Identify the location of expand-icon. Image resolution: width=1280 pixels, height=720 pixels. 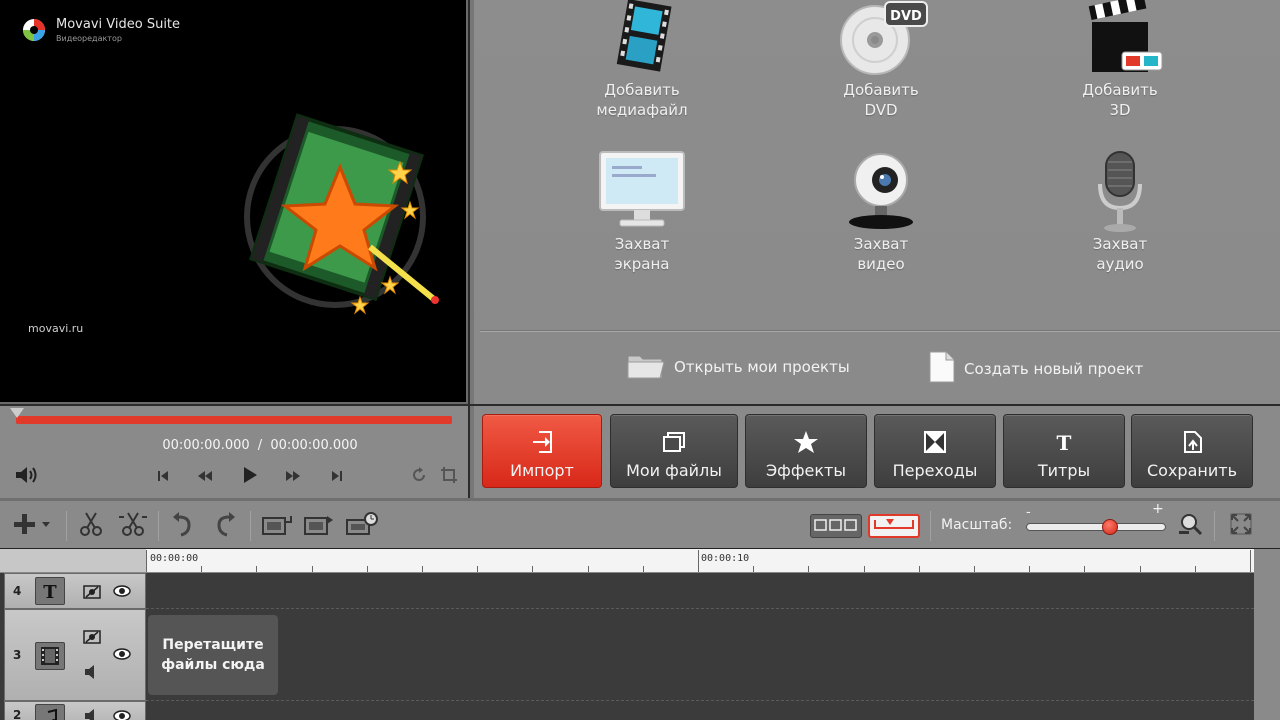
(1241, 526).